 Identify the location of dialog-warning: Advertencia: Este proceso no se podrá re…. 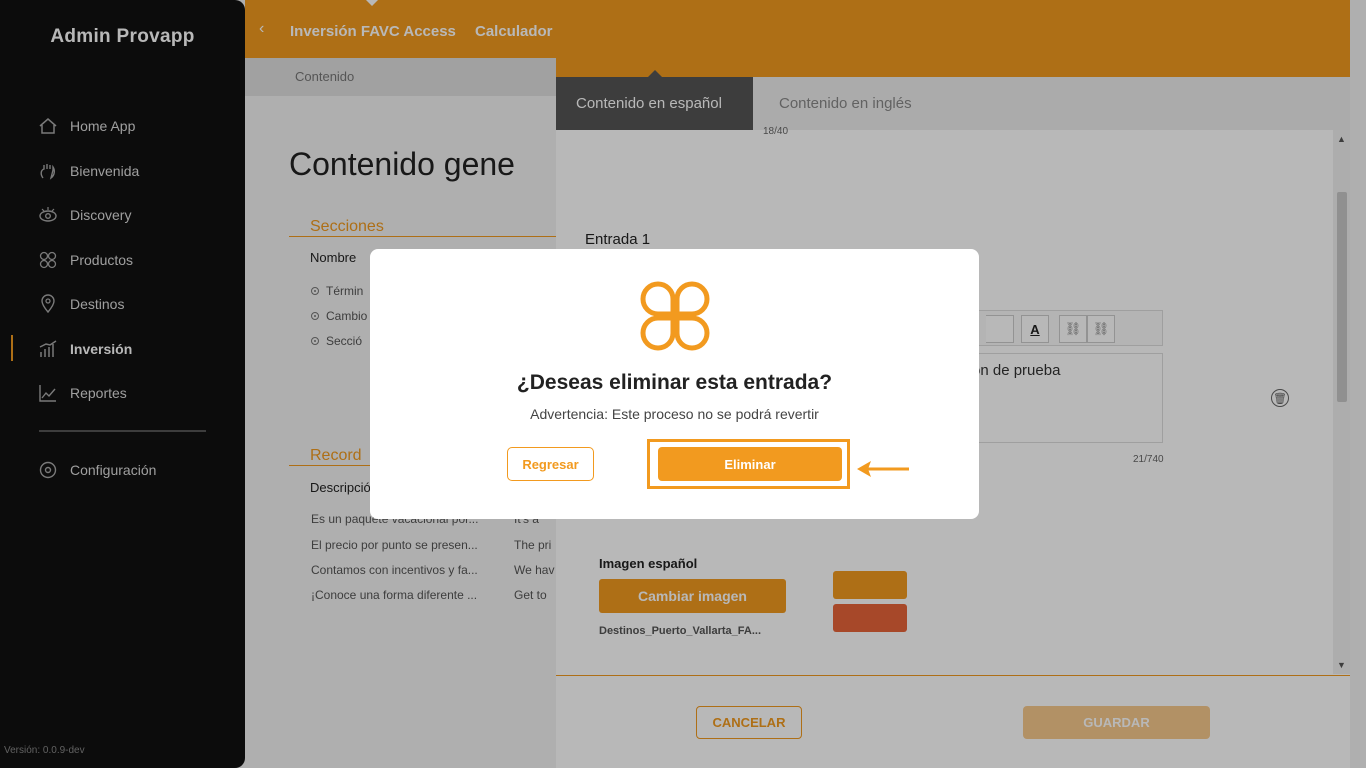
(674, 414).